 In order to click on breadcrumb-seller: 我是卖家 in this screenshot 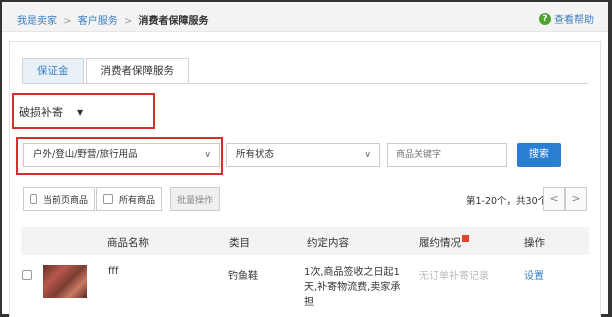, I will do `click(37, 21)`.